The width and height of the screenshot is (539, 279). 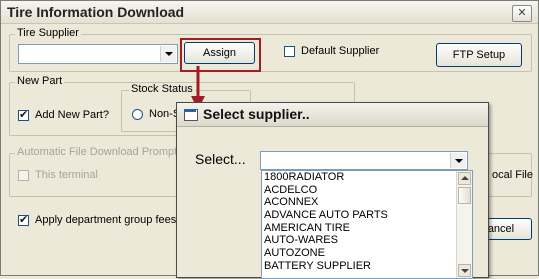 I want to click on supplier-select-combo, so click(x=364, y=160).